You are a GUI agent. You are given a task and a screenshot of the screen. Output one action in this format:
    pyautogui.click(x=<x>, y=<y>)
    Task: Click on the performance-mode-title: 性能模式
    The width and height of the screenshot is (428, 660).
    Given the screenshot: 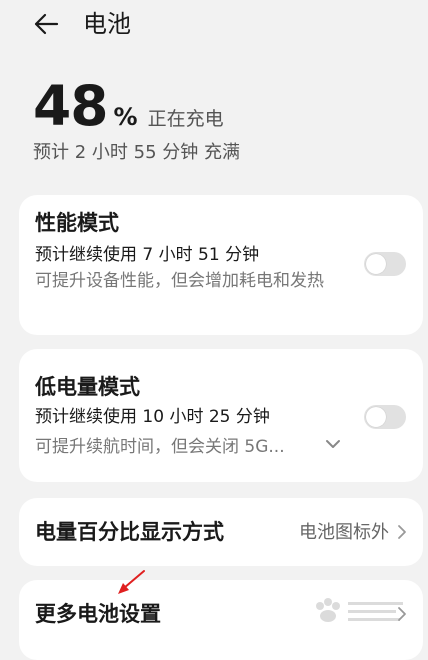 What is the action you would take?
    pyautogui.click(x=77, y=223)
    